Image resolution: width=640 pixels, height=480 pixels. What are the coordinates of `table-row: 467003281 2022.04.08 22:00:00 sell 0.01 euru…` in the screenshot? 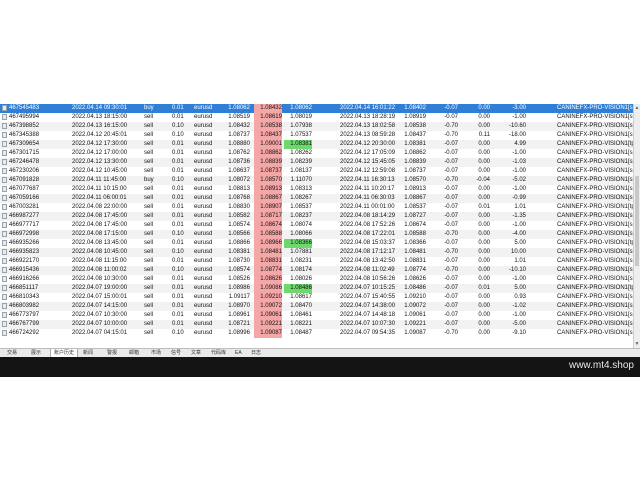 It's located at (320, 207).